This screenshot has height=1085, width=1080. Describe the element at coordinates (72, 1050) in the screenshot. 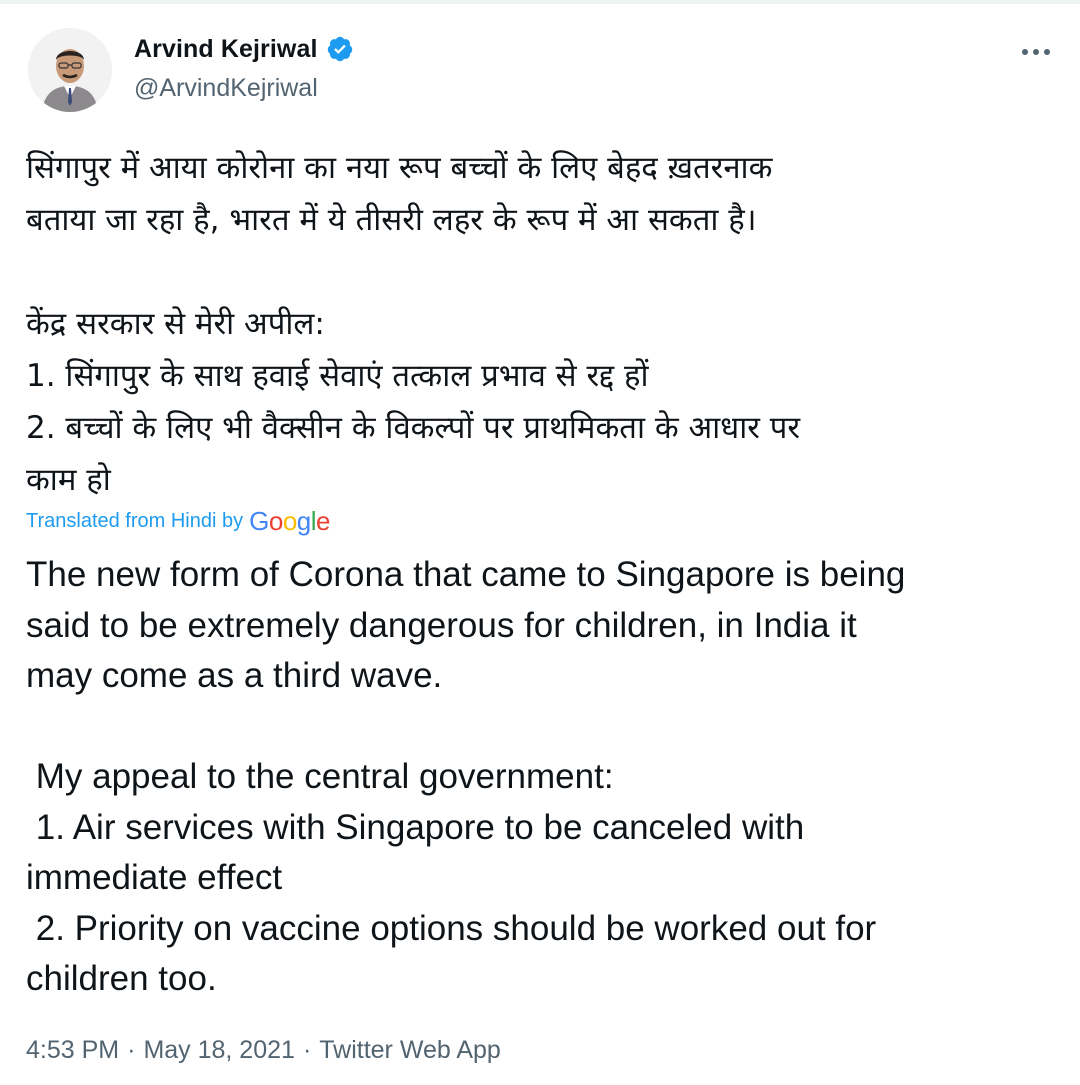

I see `tweet-time: 4:53 PM` at that location.